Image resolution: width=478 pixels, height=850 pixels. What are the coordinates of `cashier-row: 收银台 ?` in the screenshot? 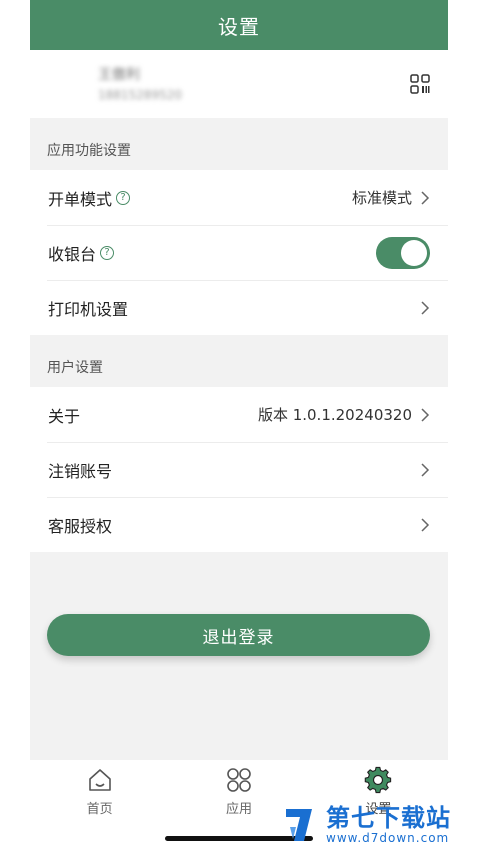 It's located at (239, 252).